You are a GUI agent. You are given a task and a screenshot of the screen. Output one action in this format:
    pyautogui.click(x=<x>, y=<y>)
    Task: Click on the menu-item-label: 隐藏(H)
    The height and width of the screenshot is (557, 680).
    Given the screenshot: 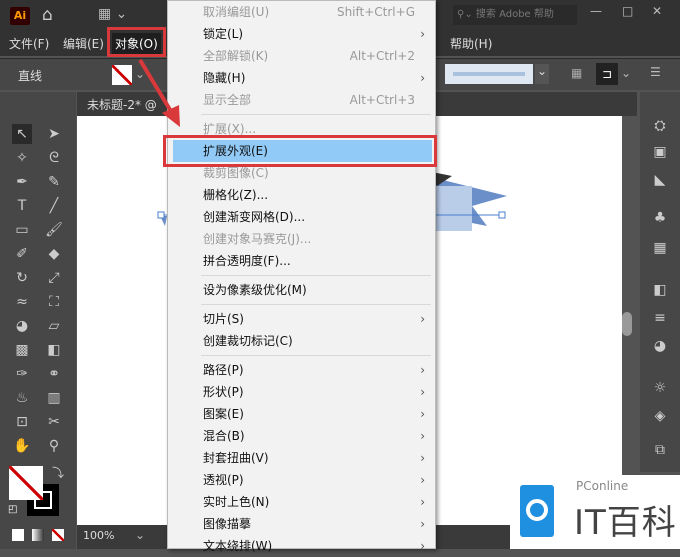 What is the action you would take?
    pyautogui.click(x=224, y=78)
    